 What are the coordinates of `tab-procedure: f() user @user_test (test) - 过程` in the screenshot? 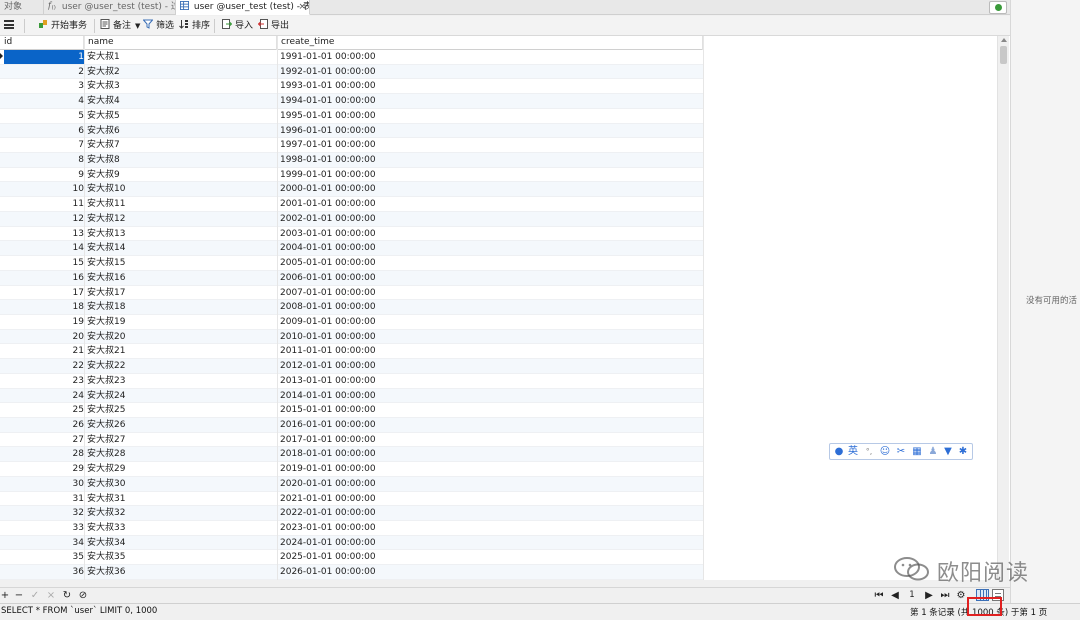 It's located at (110, 7).